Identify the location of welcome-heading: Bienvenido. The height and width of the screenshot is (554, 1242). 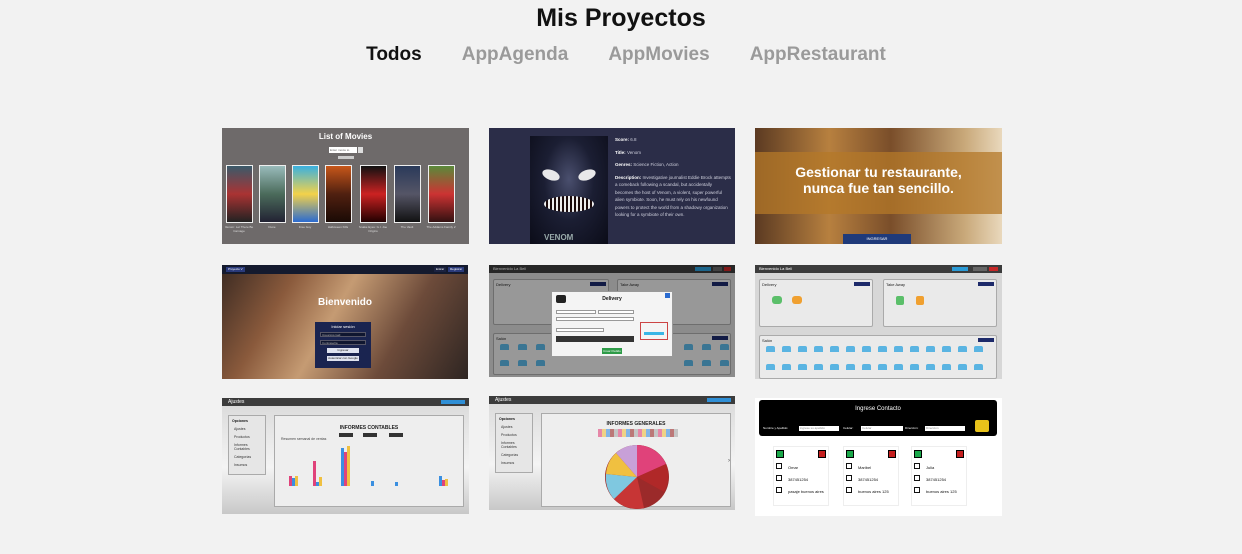
(345, 302).